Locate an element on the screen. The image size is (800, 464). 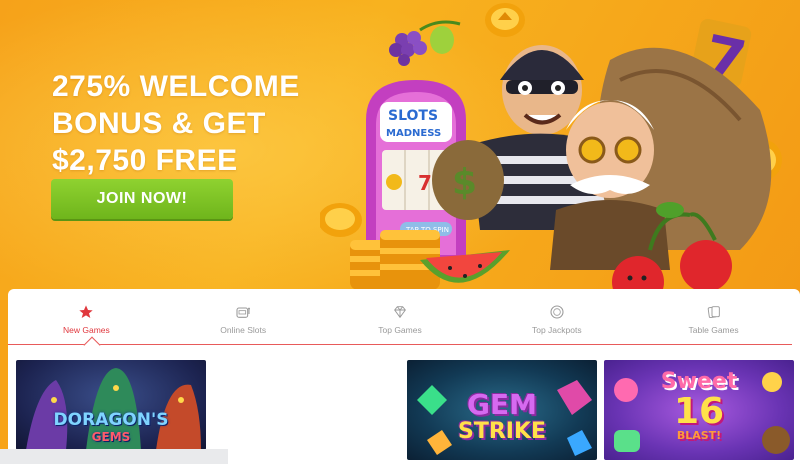
tab-top-games: Top Games is located at coordinates (400, 316).